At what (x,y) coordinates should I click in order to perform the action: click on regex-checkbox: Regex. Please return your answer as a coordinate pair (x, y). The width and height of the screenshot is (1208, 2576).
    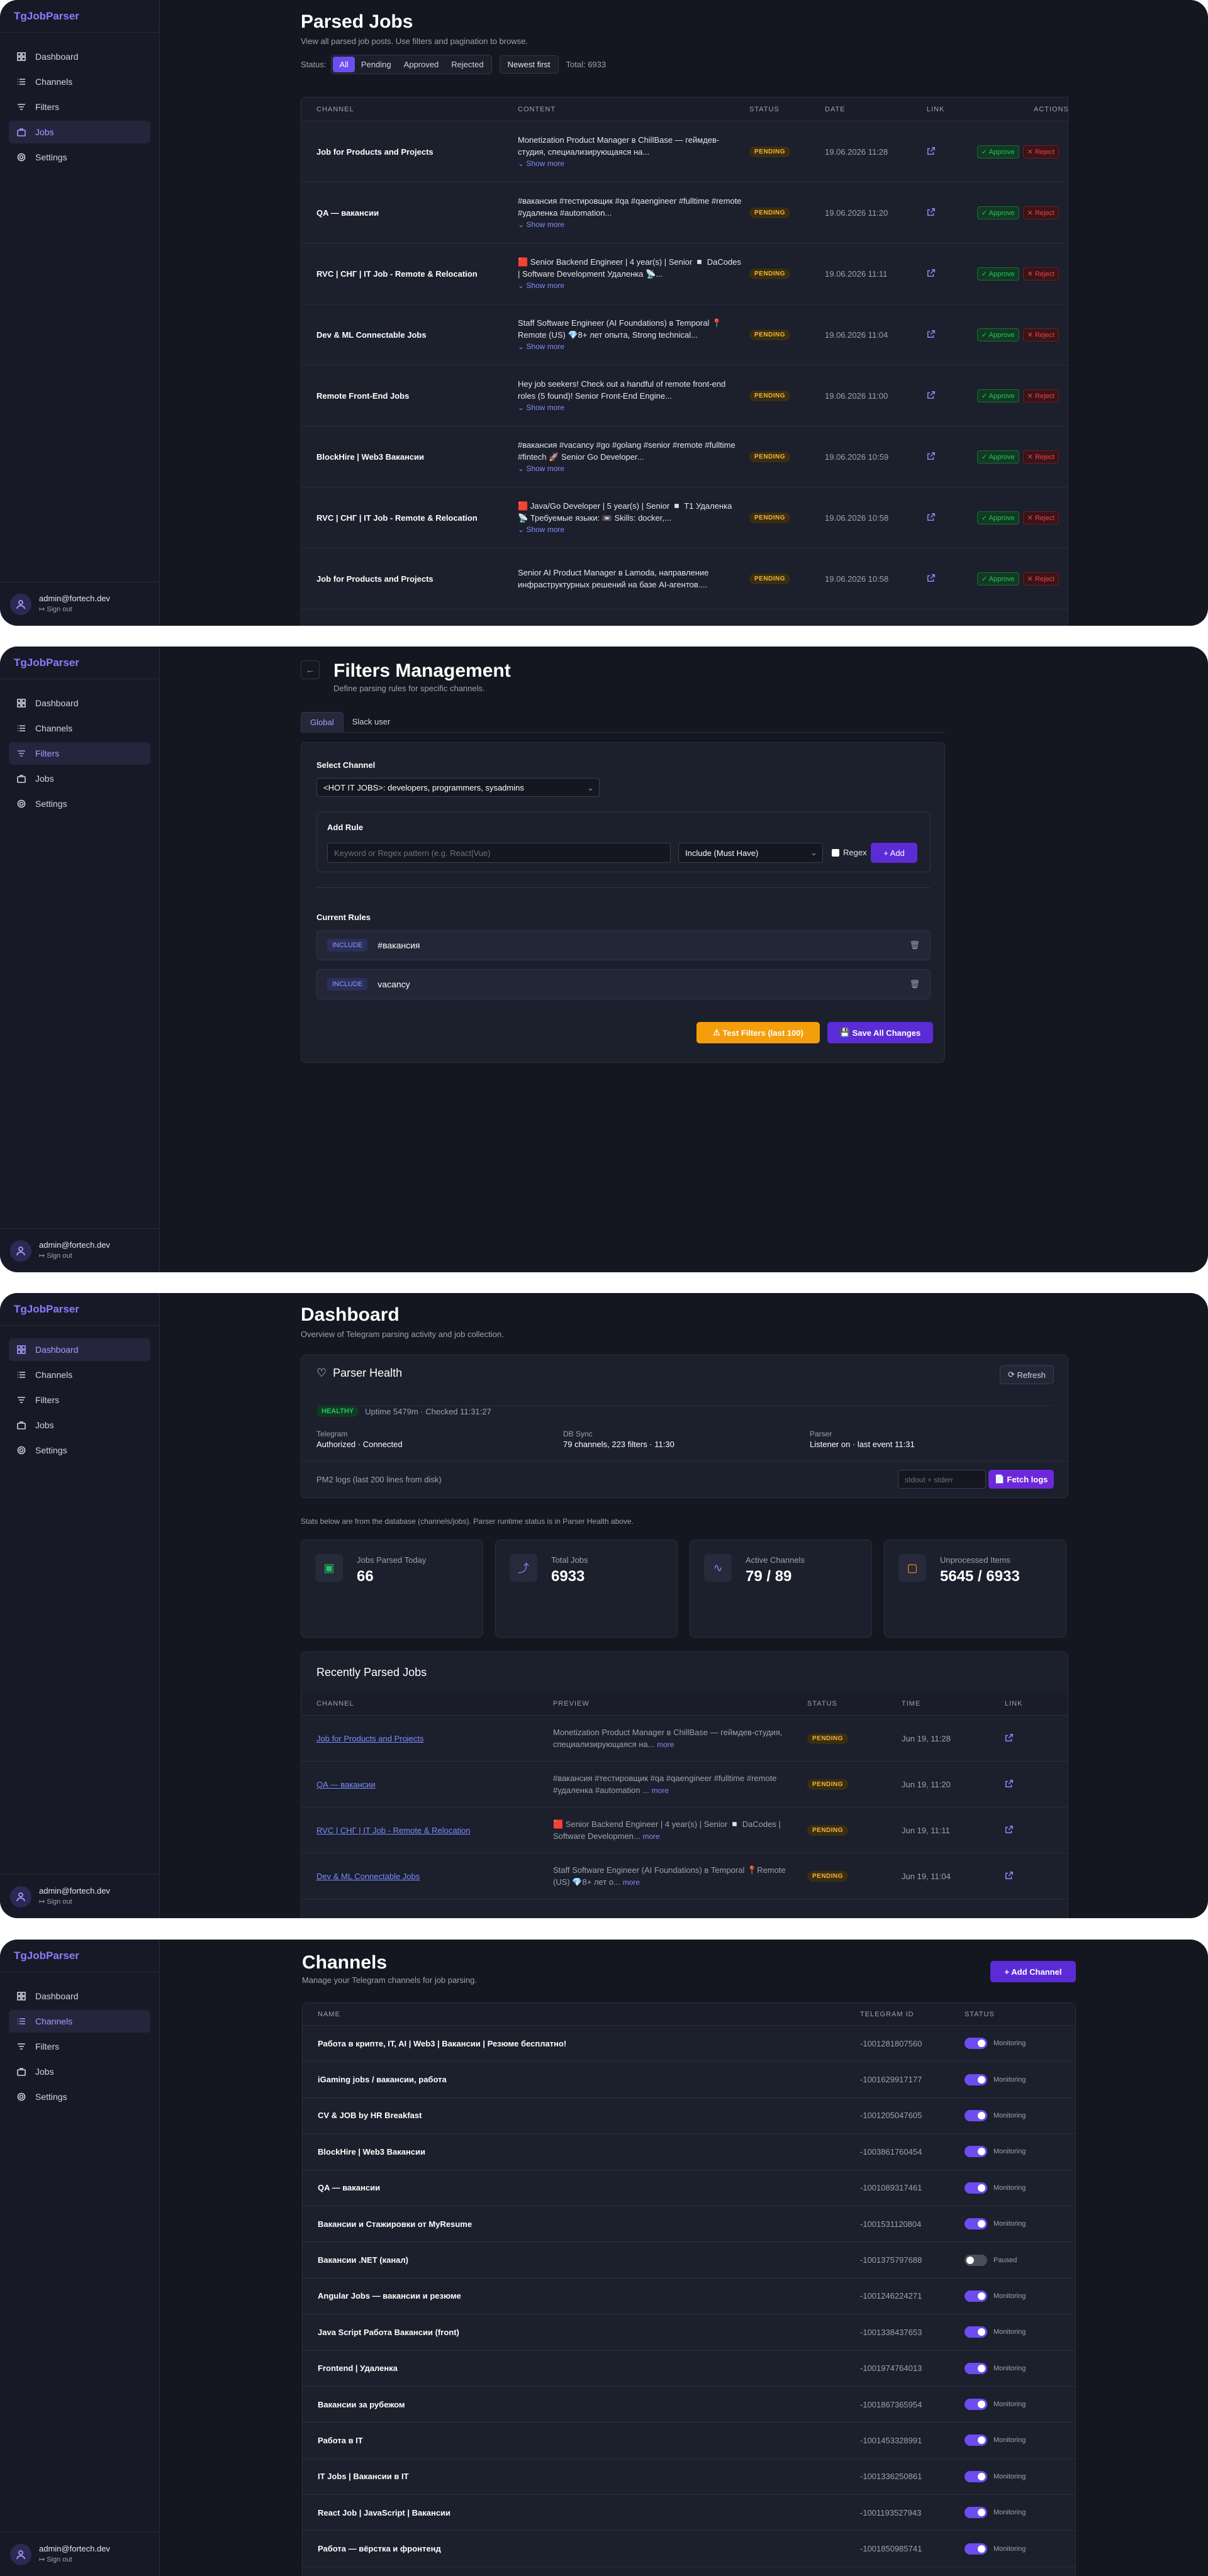
    Looking at the image, I should click on (849, 852).